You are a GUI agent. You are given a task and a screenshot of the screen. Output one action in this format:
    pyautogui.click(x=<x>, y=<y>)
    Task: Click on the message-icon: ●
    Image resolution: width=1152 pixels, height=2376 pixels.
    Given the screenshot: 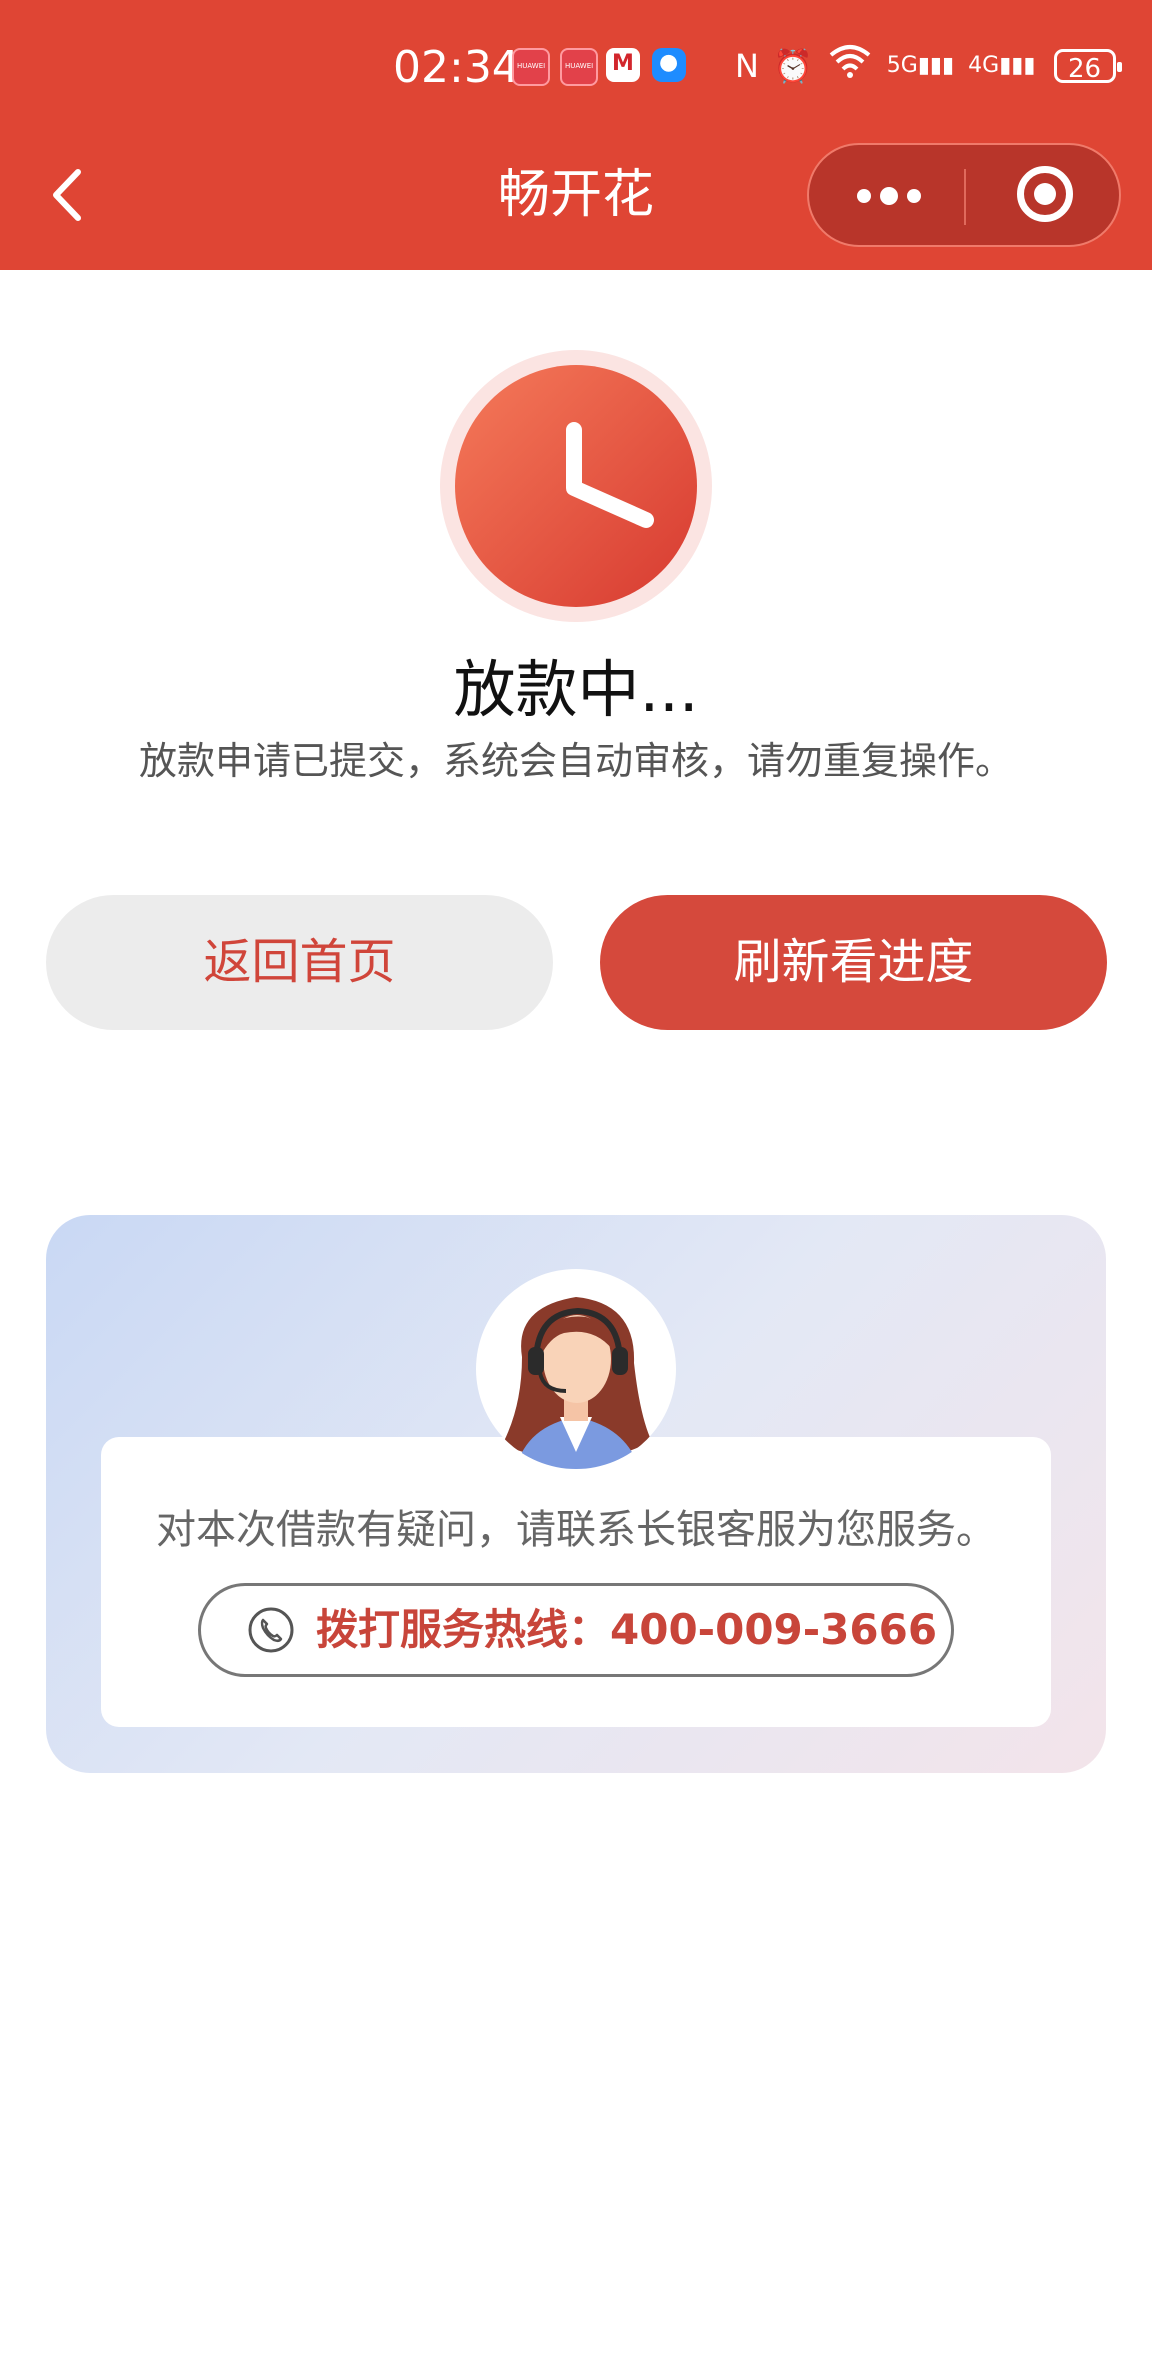 What is the action you would take?
    pyautogui.click(x=669, y=65)
    